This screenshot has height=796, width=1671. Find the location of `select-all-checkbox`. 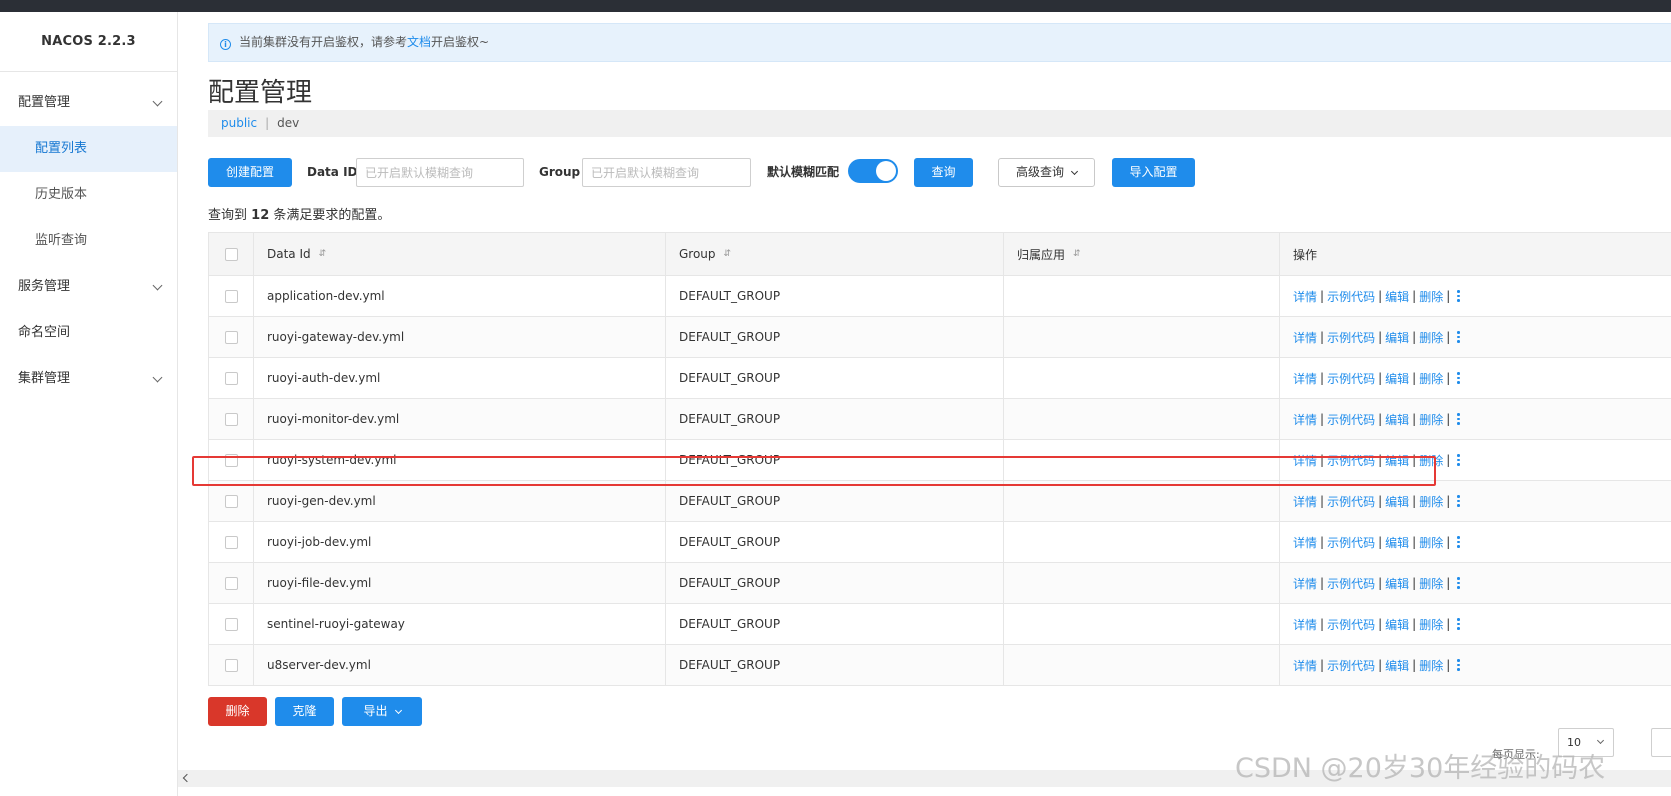

select-all-checkbox is located at coordinates (231, 254).